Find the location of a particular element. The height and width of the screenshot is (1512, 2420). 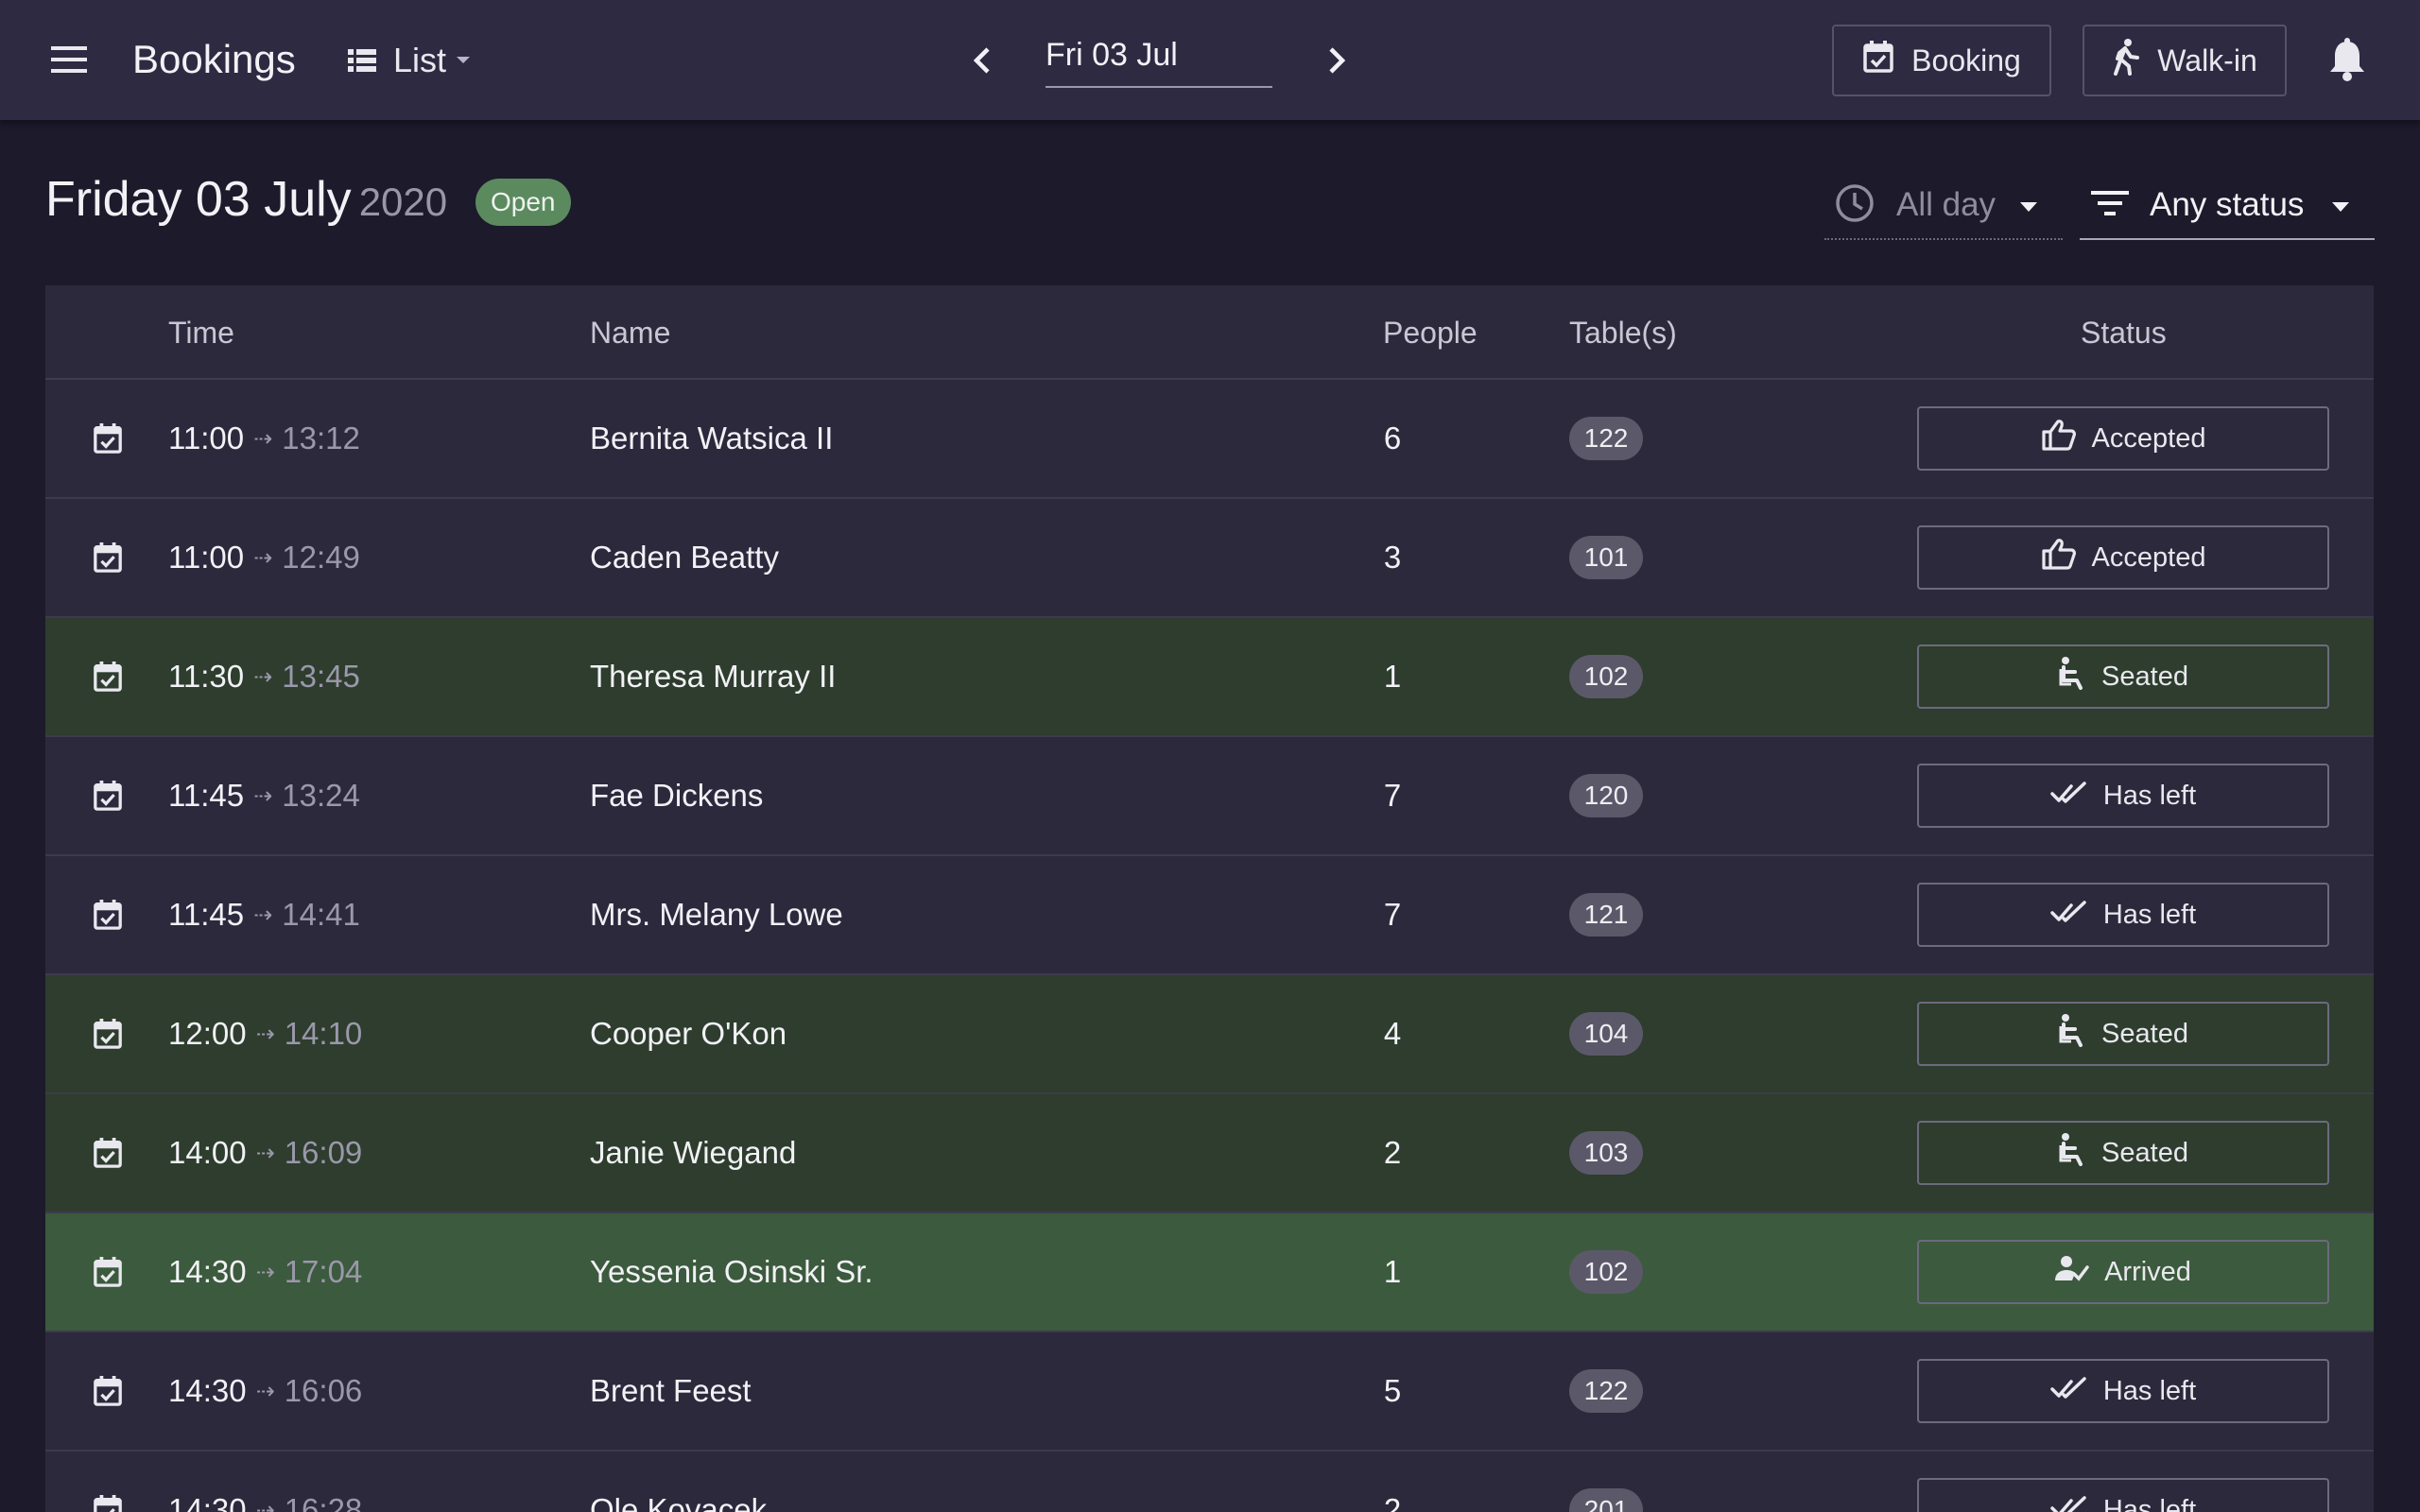

guest-name: Ole Kovacek is located at coordinates (679, 1502).